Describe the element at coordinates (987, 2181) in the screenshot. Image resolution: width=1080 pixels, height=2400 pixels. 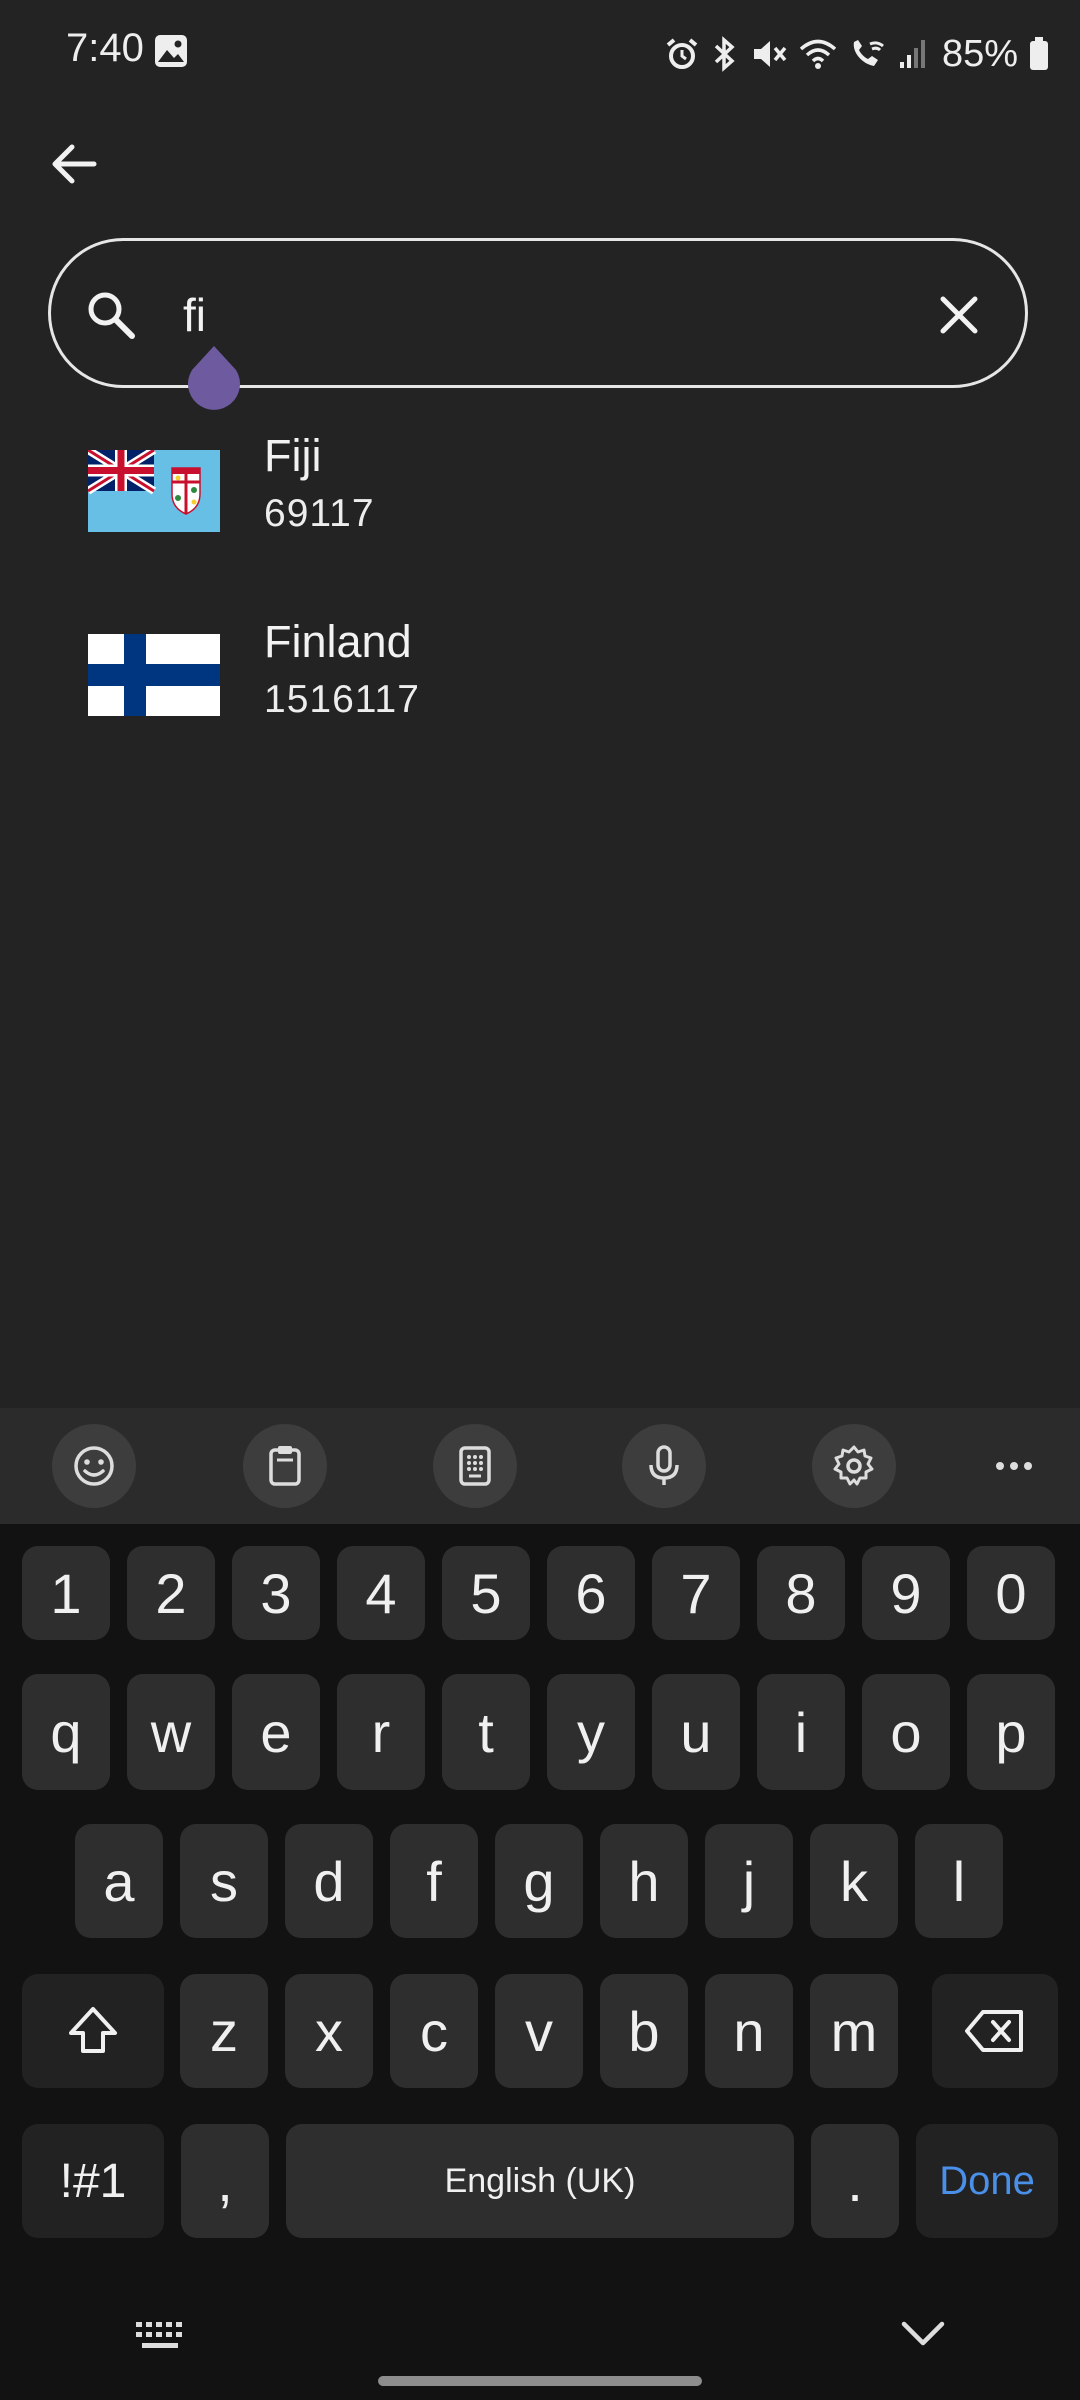
I see `done-key: Done` at that location.